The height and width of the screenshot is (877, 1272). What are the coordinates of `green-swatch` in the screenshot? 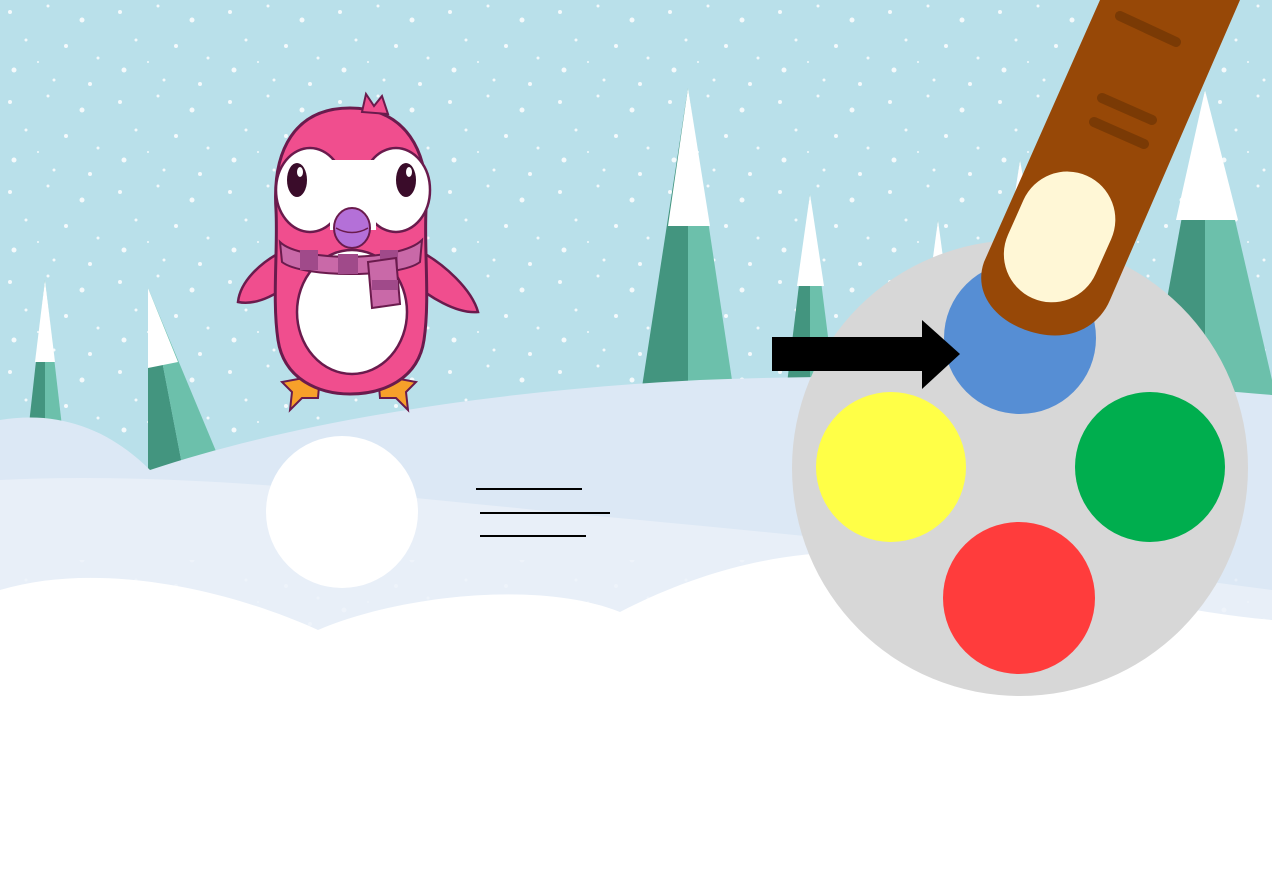 It's located at (1150, 467).